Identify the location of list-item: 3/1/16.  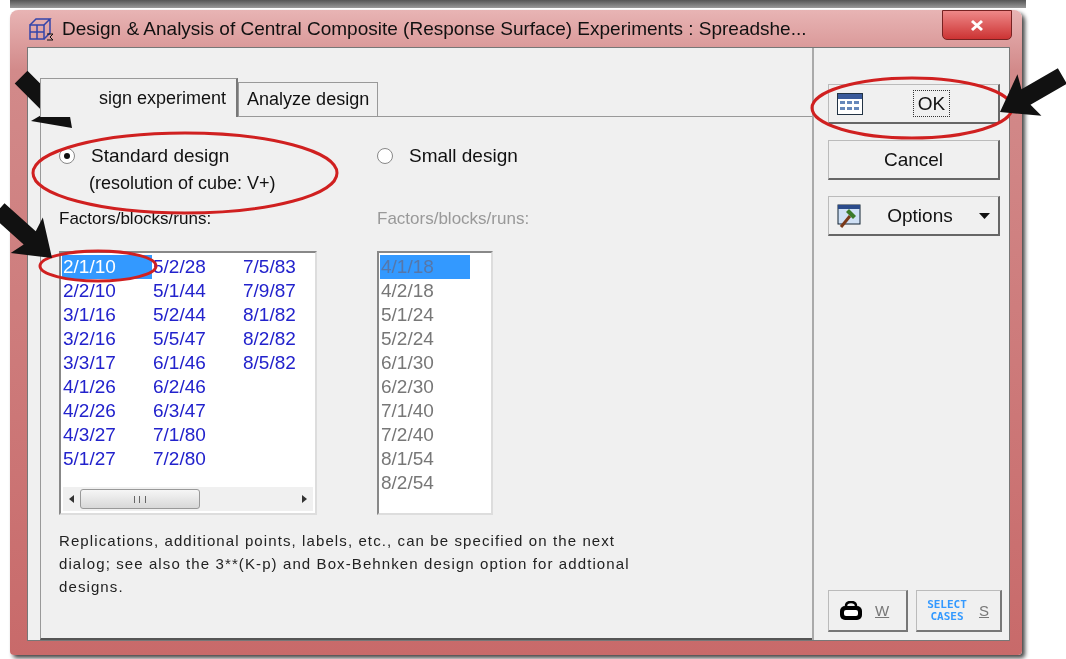
(107, 315).